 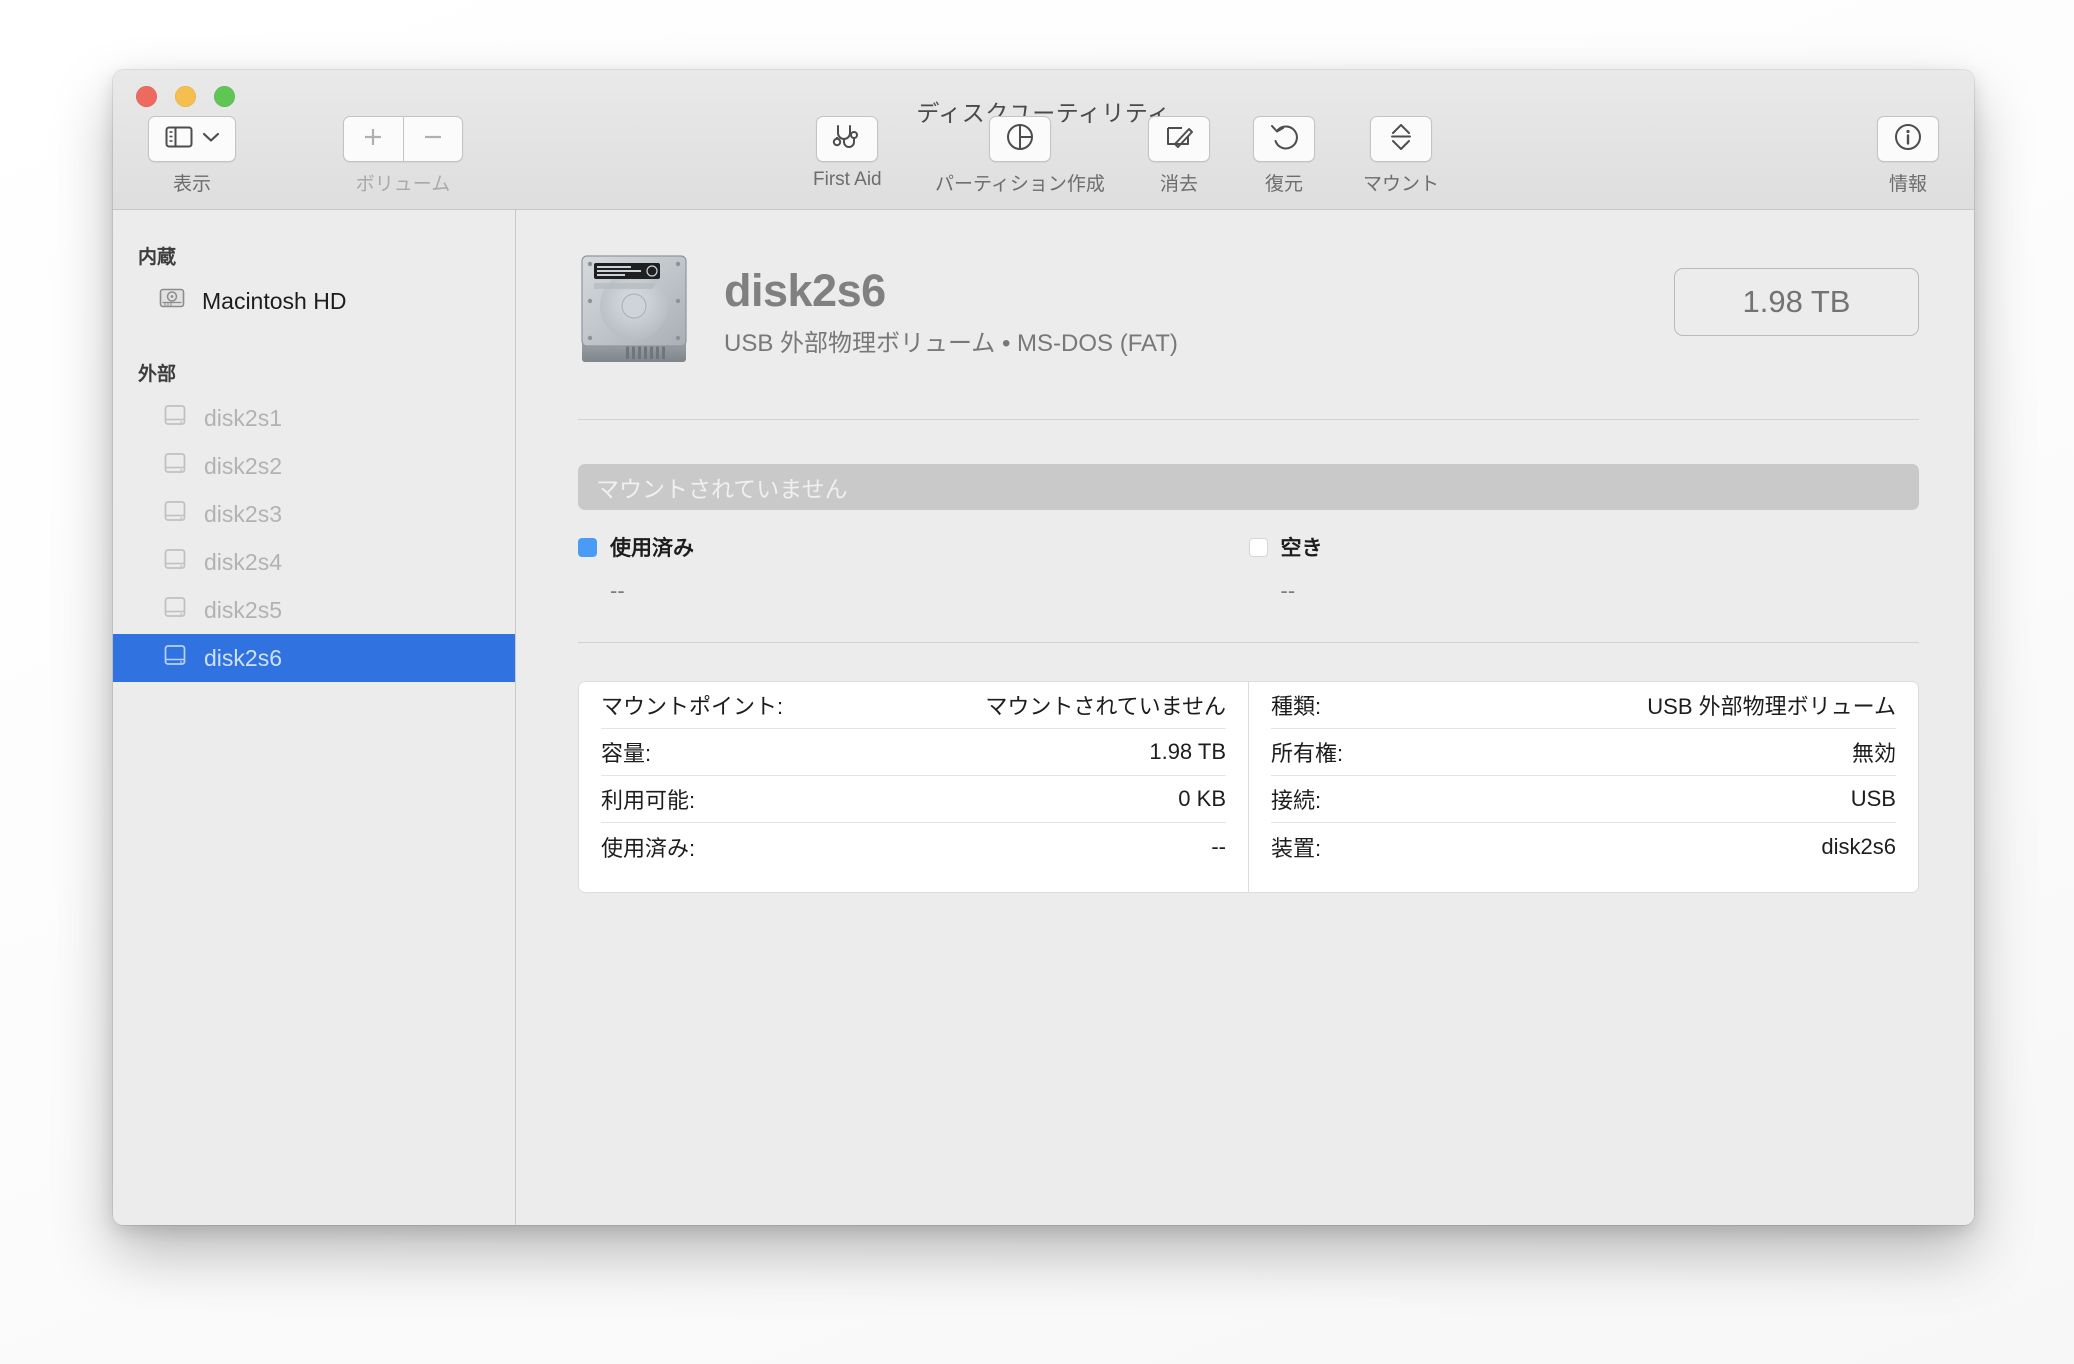 What do you see at coordinates (634, 311) in the screenshot?
I see `hard-disk-icon` at bounding box center [634, 311].